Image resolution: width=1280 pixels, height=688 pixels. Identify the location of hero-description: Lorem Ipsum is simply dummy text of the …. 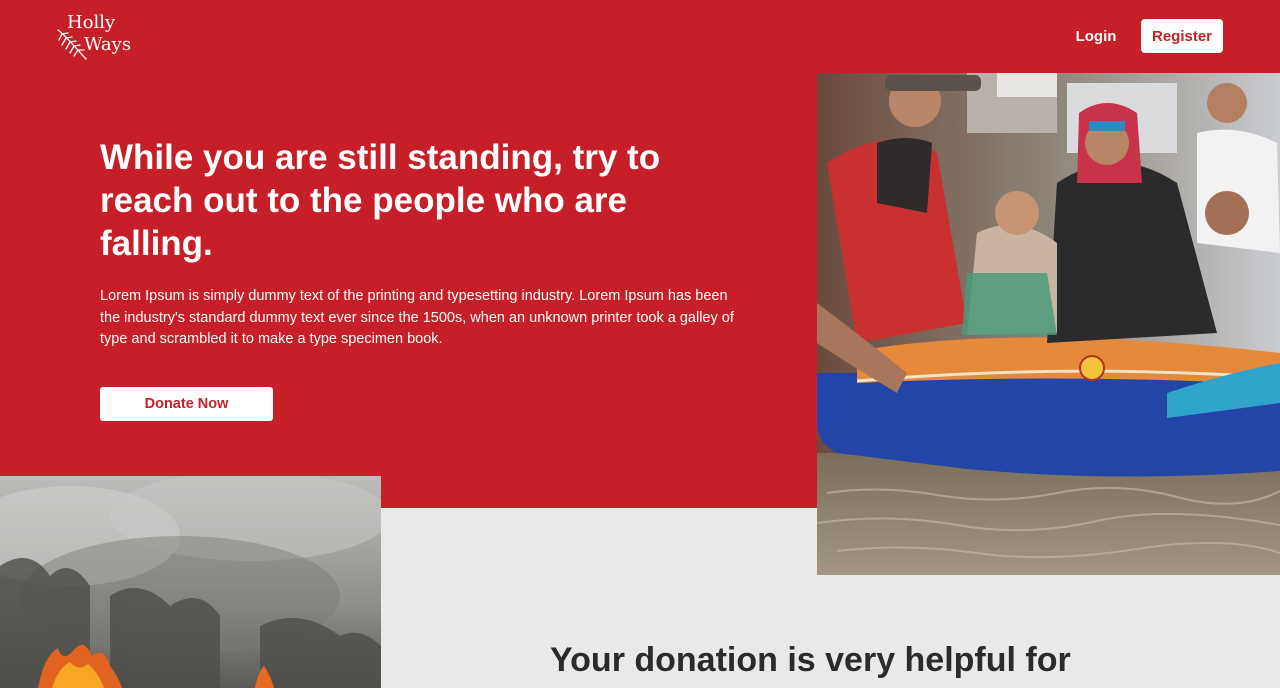
(417, 317).